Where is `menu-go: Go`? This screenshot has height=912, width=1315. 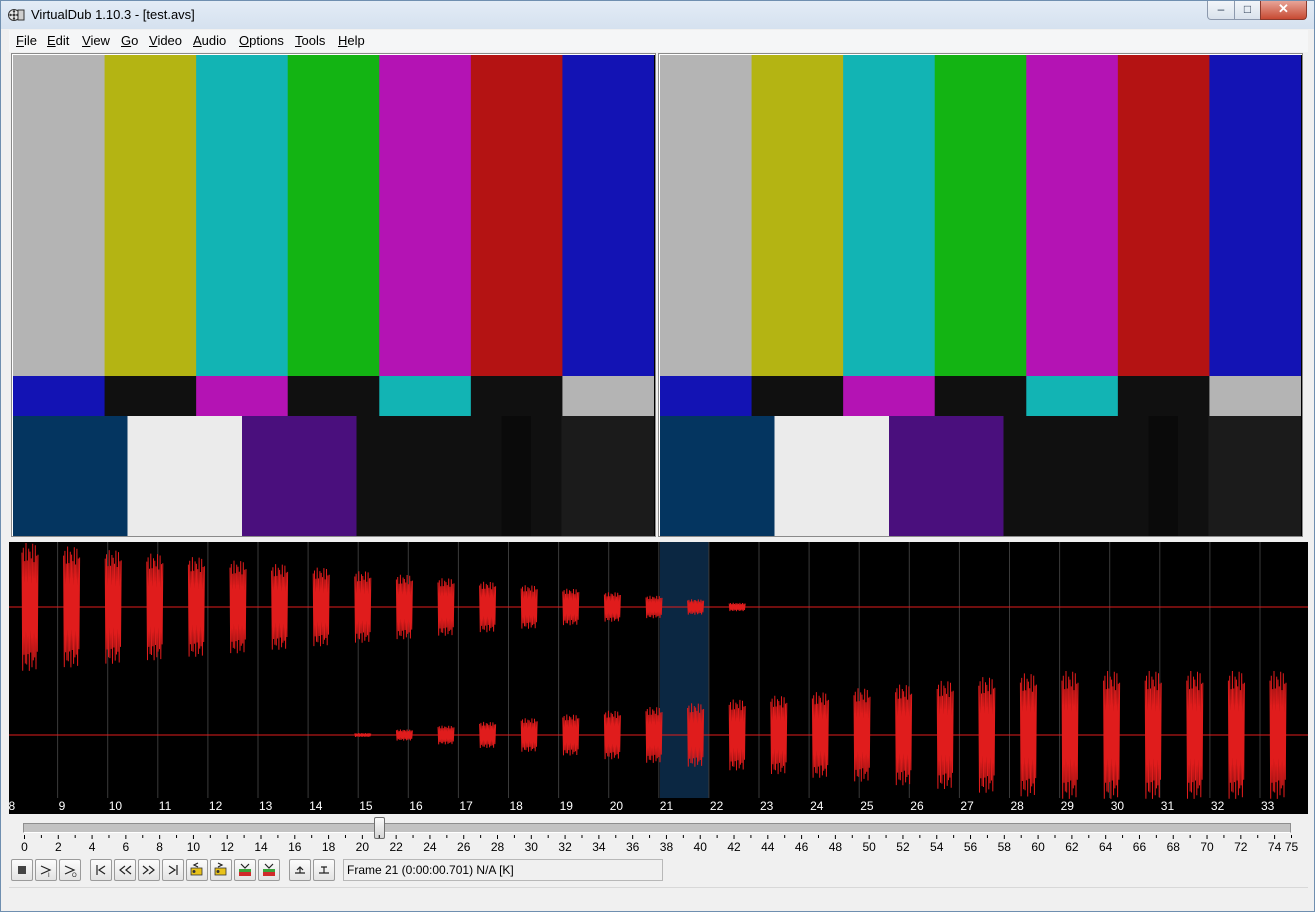 menu-go: Go is located at coordinates (129, 40).